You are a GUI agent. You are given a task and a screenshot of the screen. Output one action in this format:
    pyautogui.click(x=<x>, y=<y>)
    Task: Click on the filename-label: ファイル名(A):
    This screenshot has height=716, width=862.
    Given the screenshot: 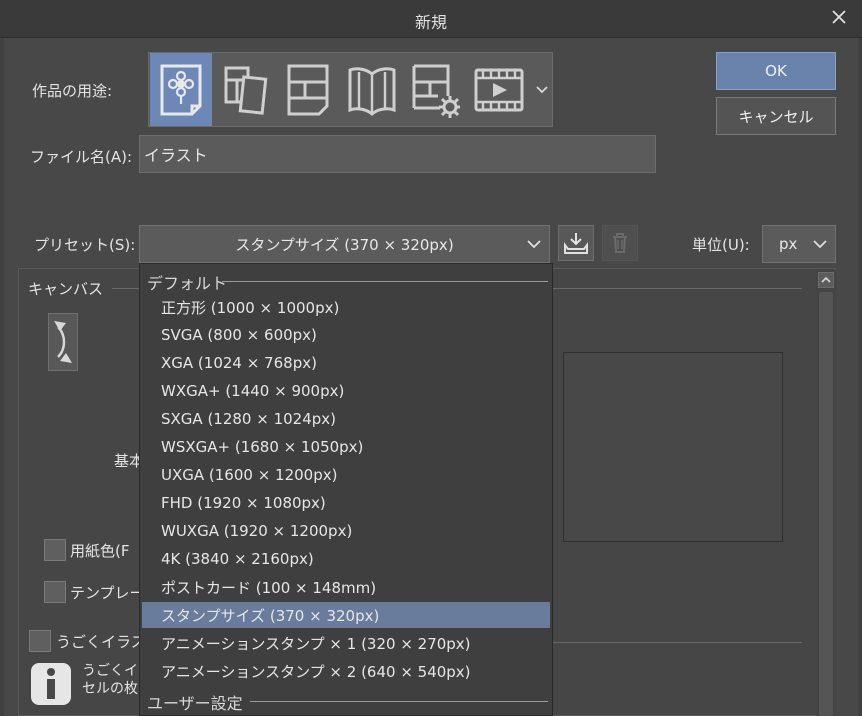 What is the action you would take?
    pyautogui.click(x=81, y=157)
    